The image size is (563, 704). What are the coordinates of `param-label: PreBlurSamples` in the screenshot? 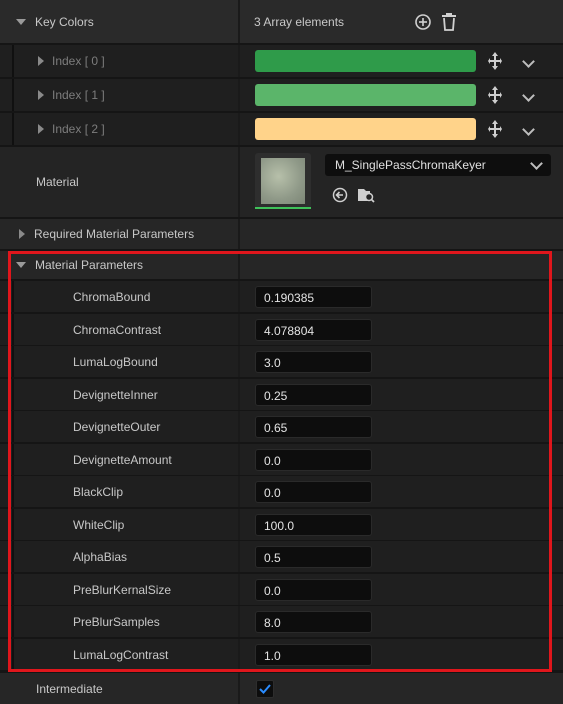 It's located at (116, 621).